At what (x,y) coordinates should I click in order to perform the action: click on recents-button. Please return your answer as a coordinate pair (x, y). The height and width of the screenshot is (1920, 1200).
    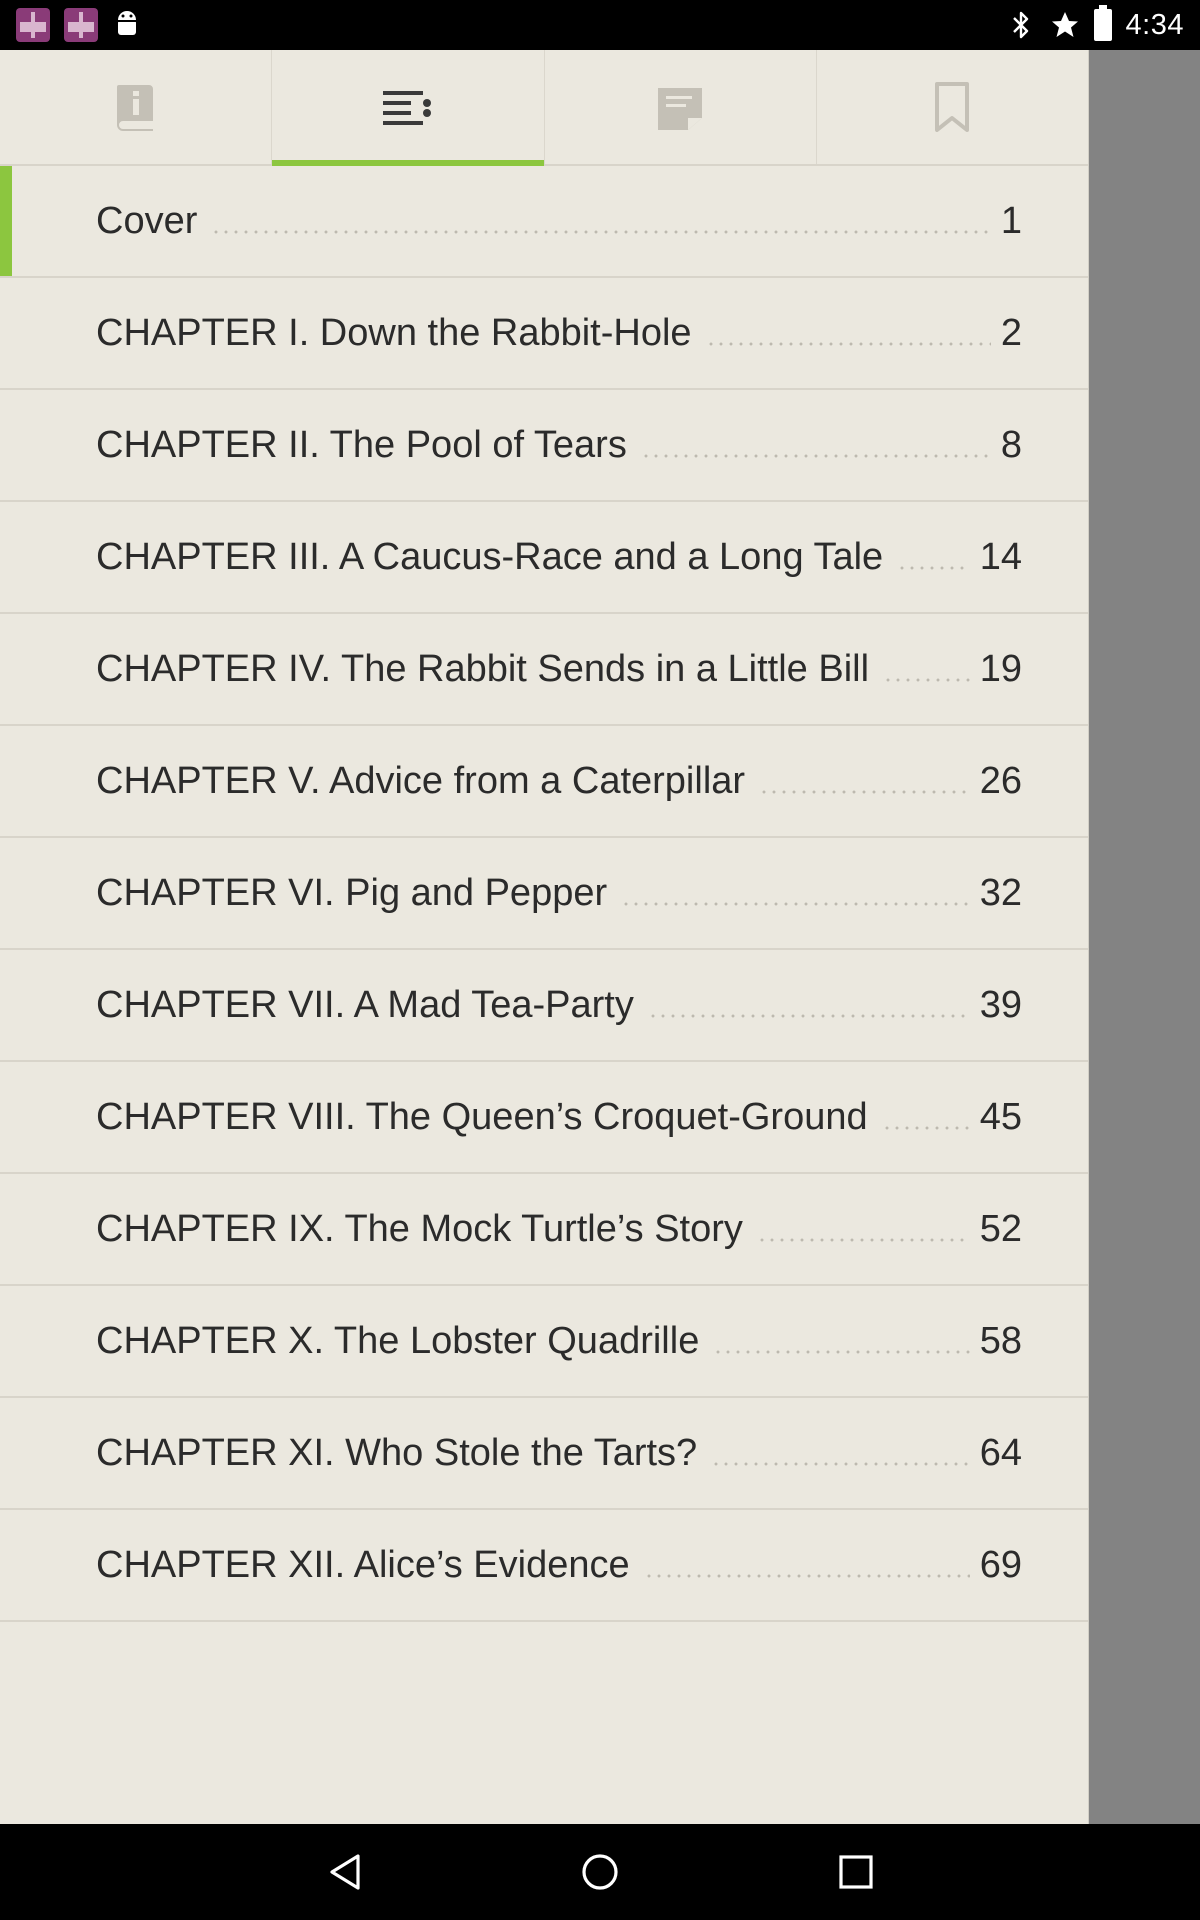
    Looking at the image, I should click on (856, 1872).